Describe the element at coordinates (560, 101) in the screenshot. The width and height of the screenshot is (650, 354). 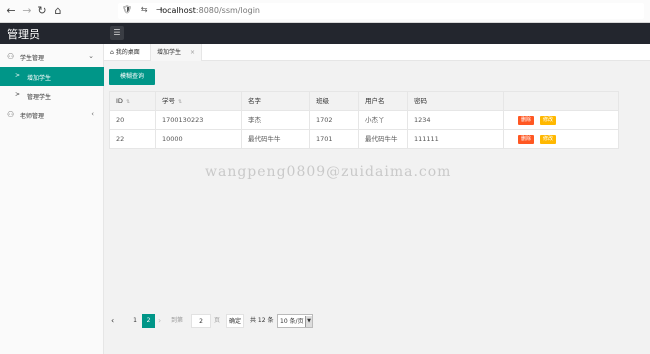
I see `column-header-actions` at that location.